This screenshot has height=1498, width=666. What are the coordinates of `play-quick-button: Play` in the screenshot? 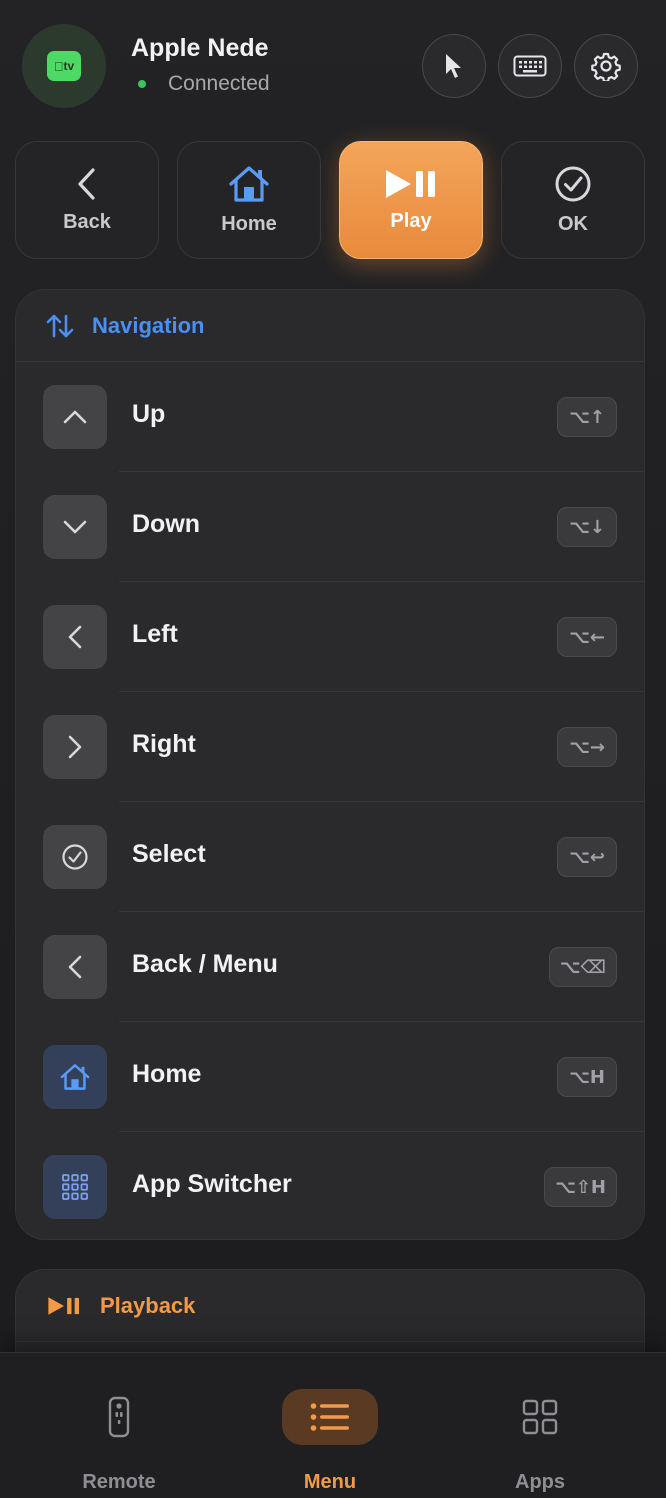 It's located at (411, 200).